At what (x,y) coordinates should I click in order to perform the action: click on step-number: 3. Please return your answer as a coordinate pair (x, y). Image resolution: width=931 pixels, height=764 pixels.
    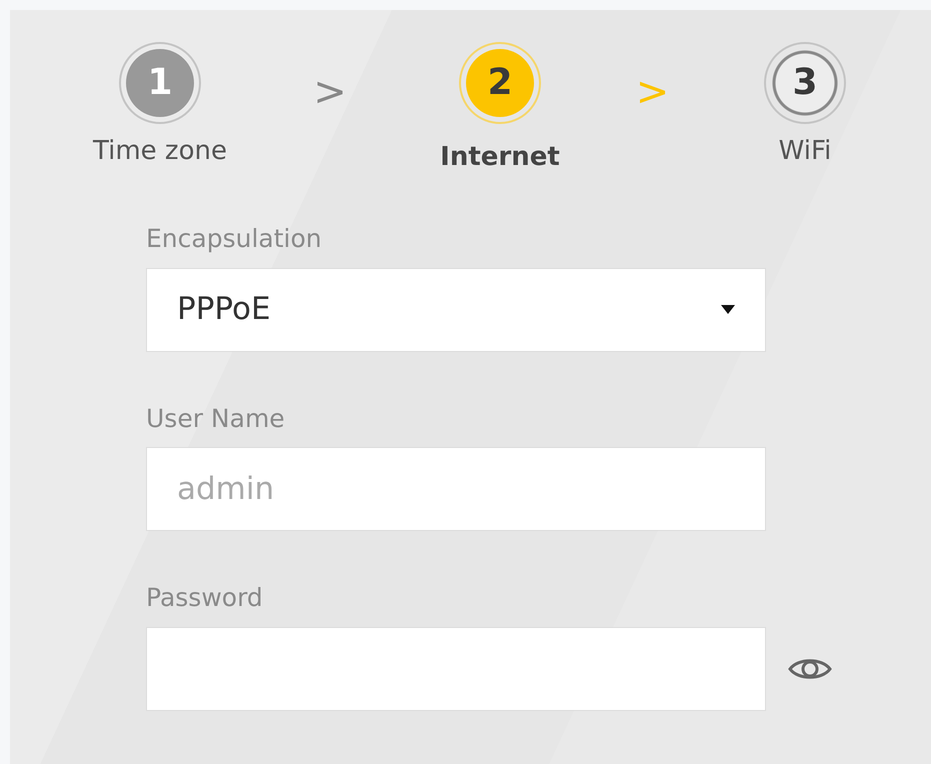
    Looking at the image, I should click on (805, 83).